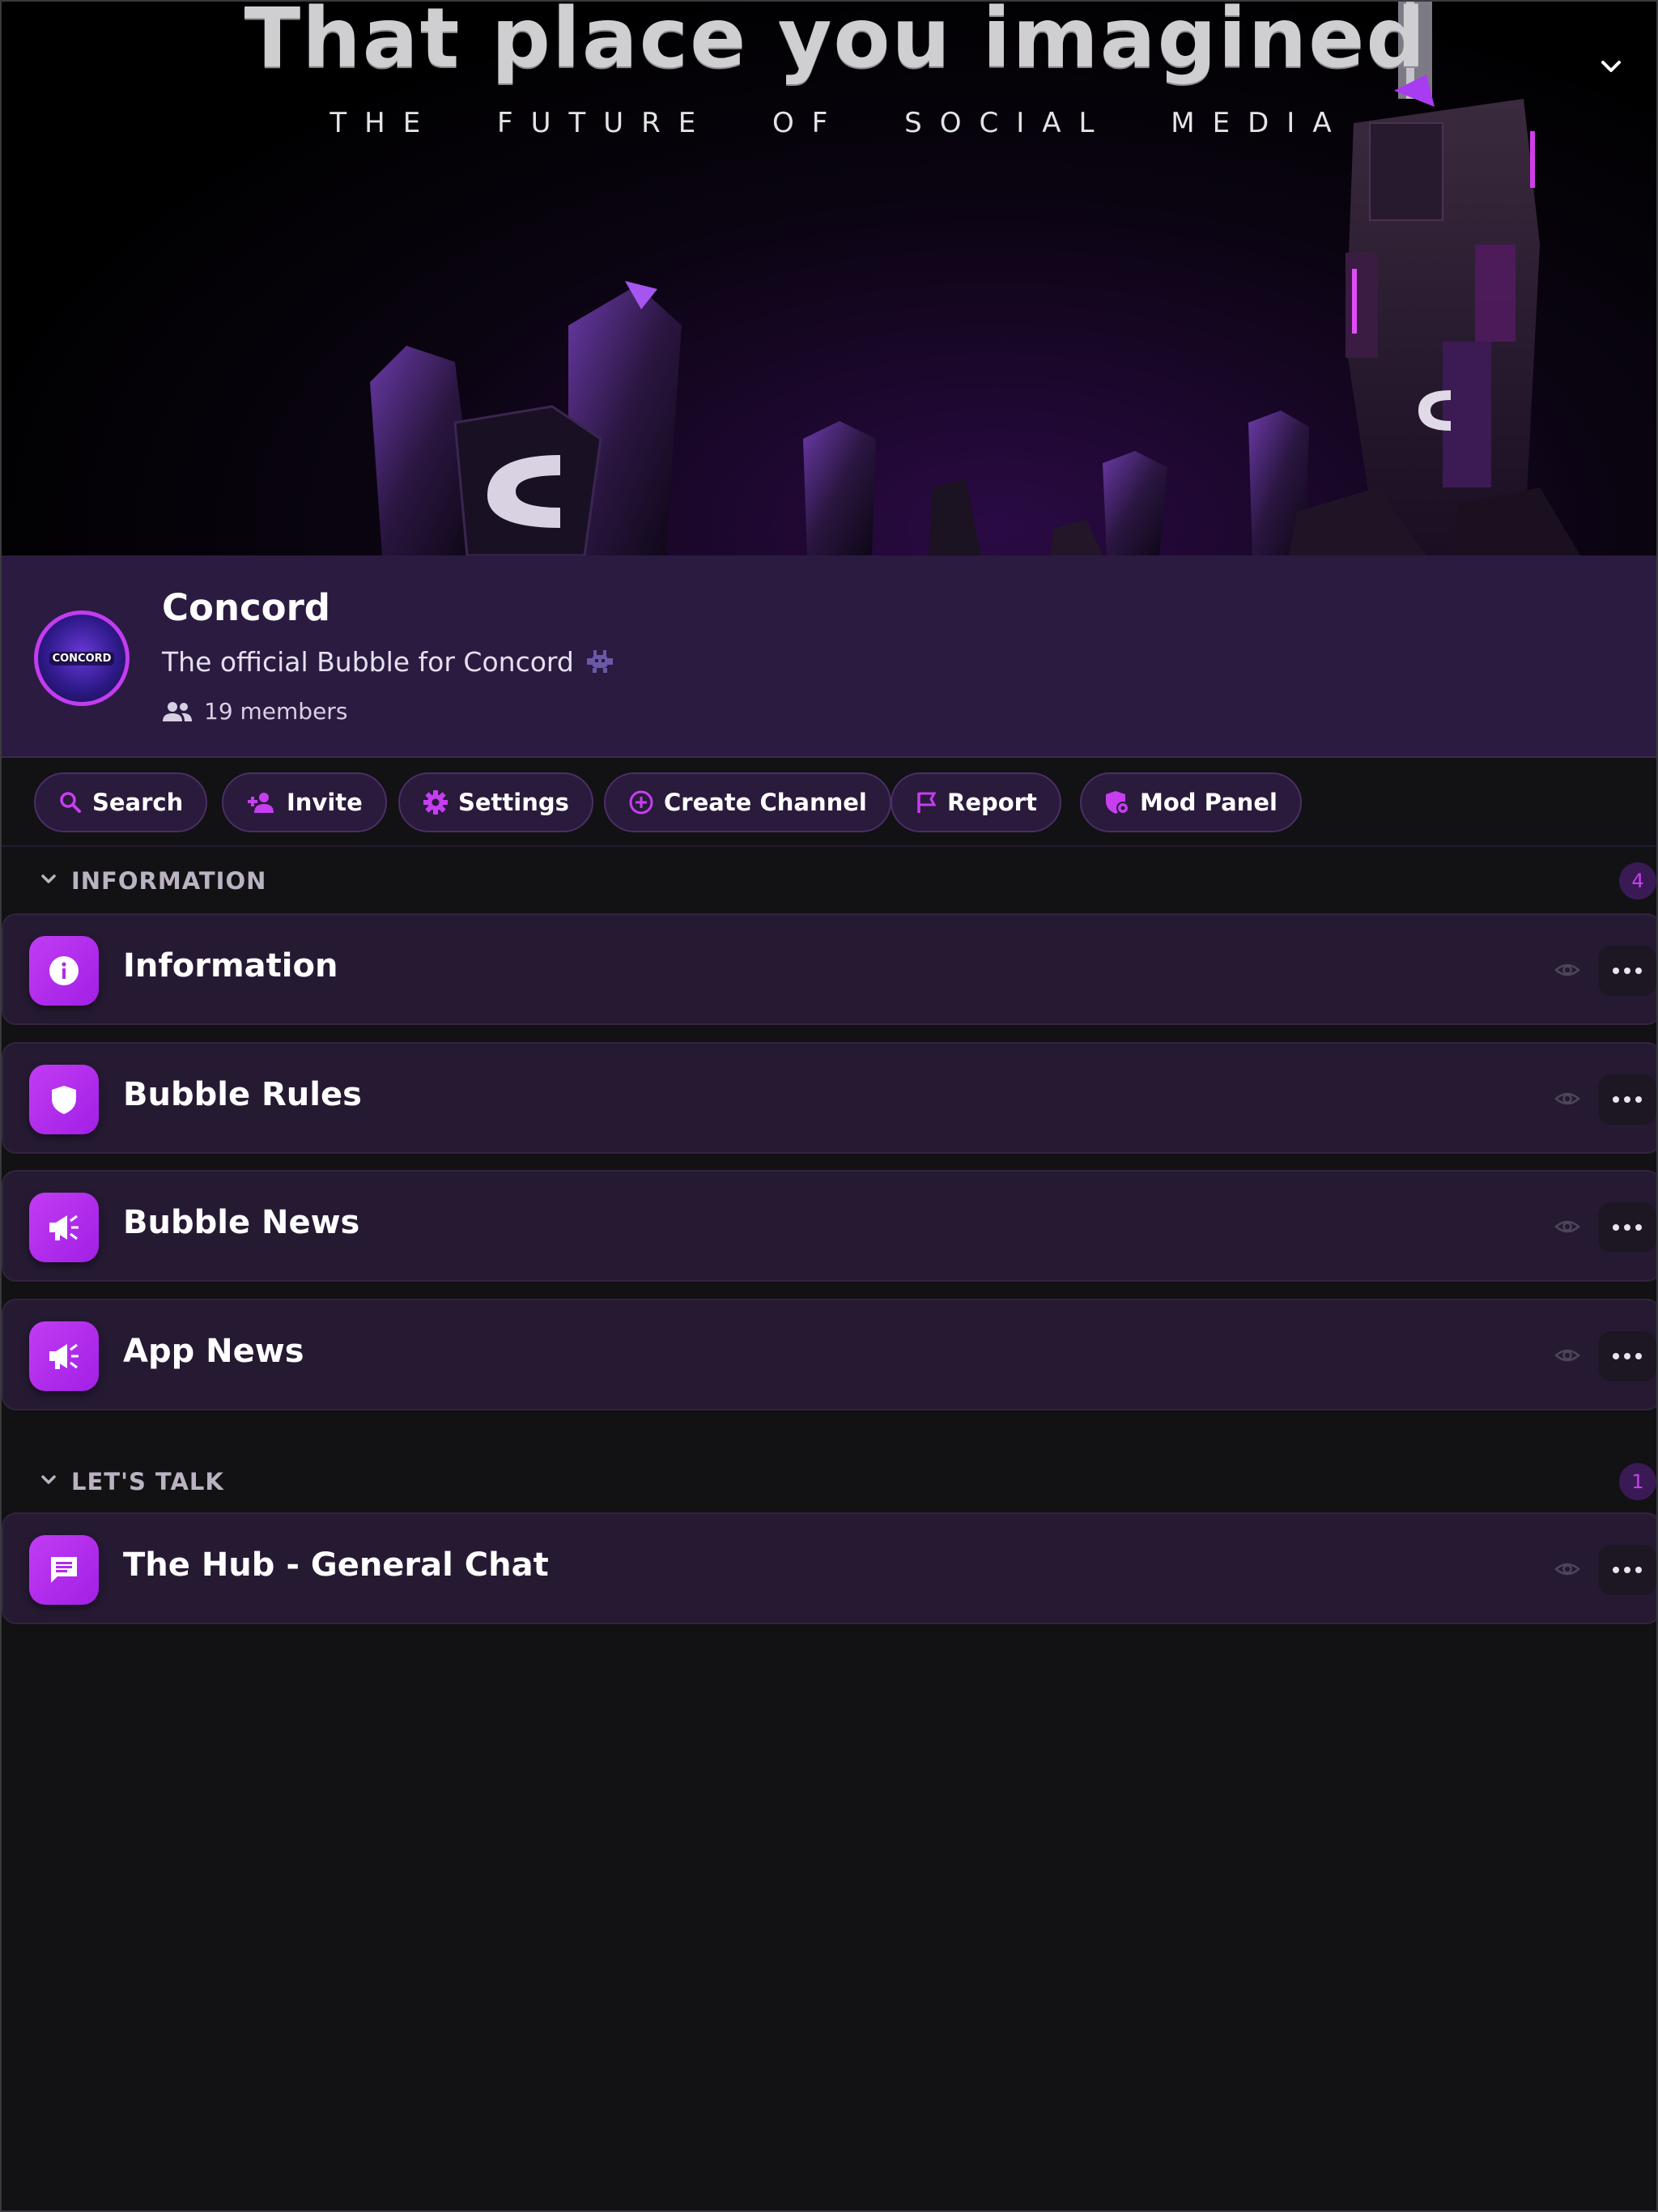  I want to click on settings-button-label: Settings, so click(513, 803).